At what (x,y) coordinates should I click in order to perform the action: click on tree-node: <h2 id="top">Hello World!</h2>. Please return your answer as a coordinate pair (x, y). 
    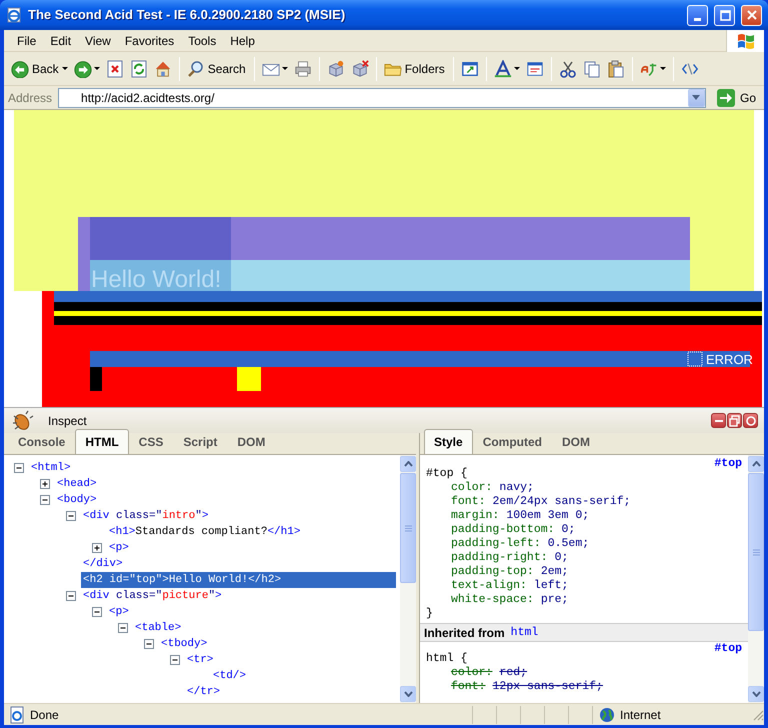
    Looking at the image, I should click on (238, 580).